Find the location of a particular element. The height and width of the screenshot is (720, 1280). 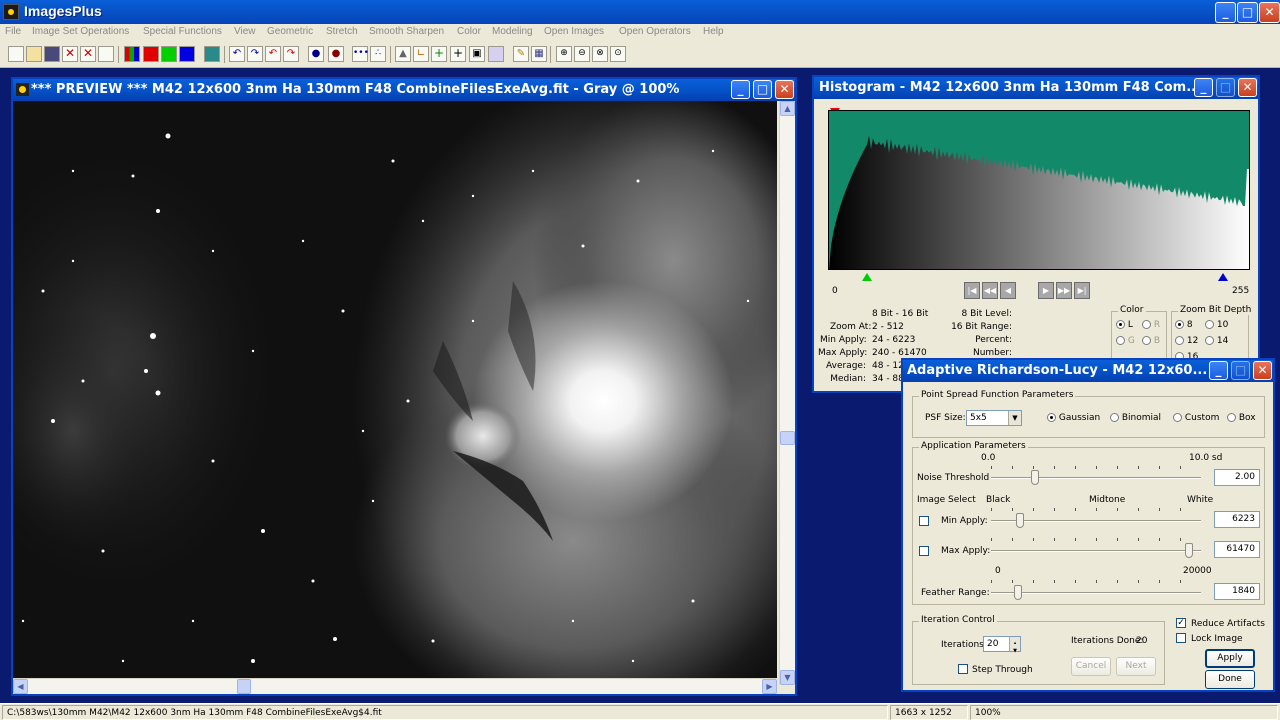

max-apply-field: 61470 is located at coordinates (1237, 549).